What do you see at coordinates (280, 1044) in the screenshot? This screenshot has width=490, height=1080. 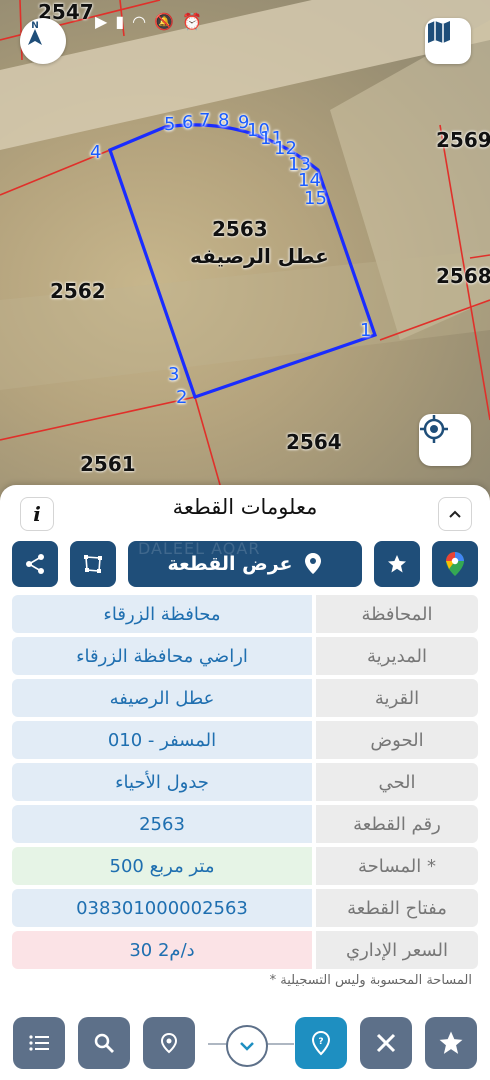 I see `divider` at bounding box center [280, 1044].